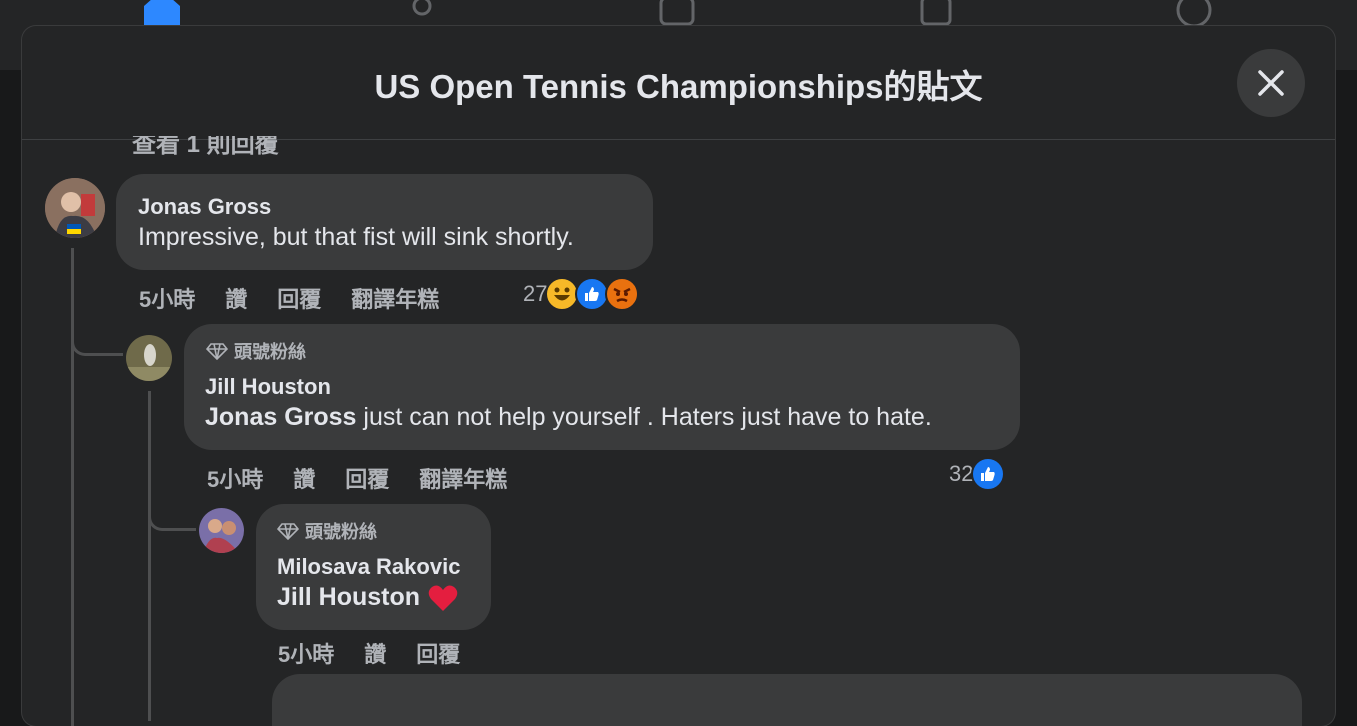 Image resolution: width=1357 pixels, height=726 pixels. Describe the element at coordinates (268, 387) in the screenshot. I see `comment-author: Jill Houston` at that location.